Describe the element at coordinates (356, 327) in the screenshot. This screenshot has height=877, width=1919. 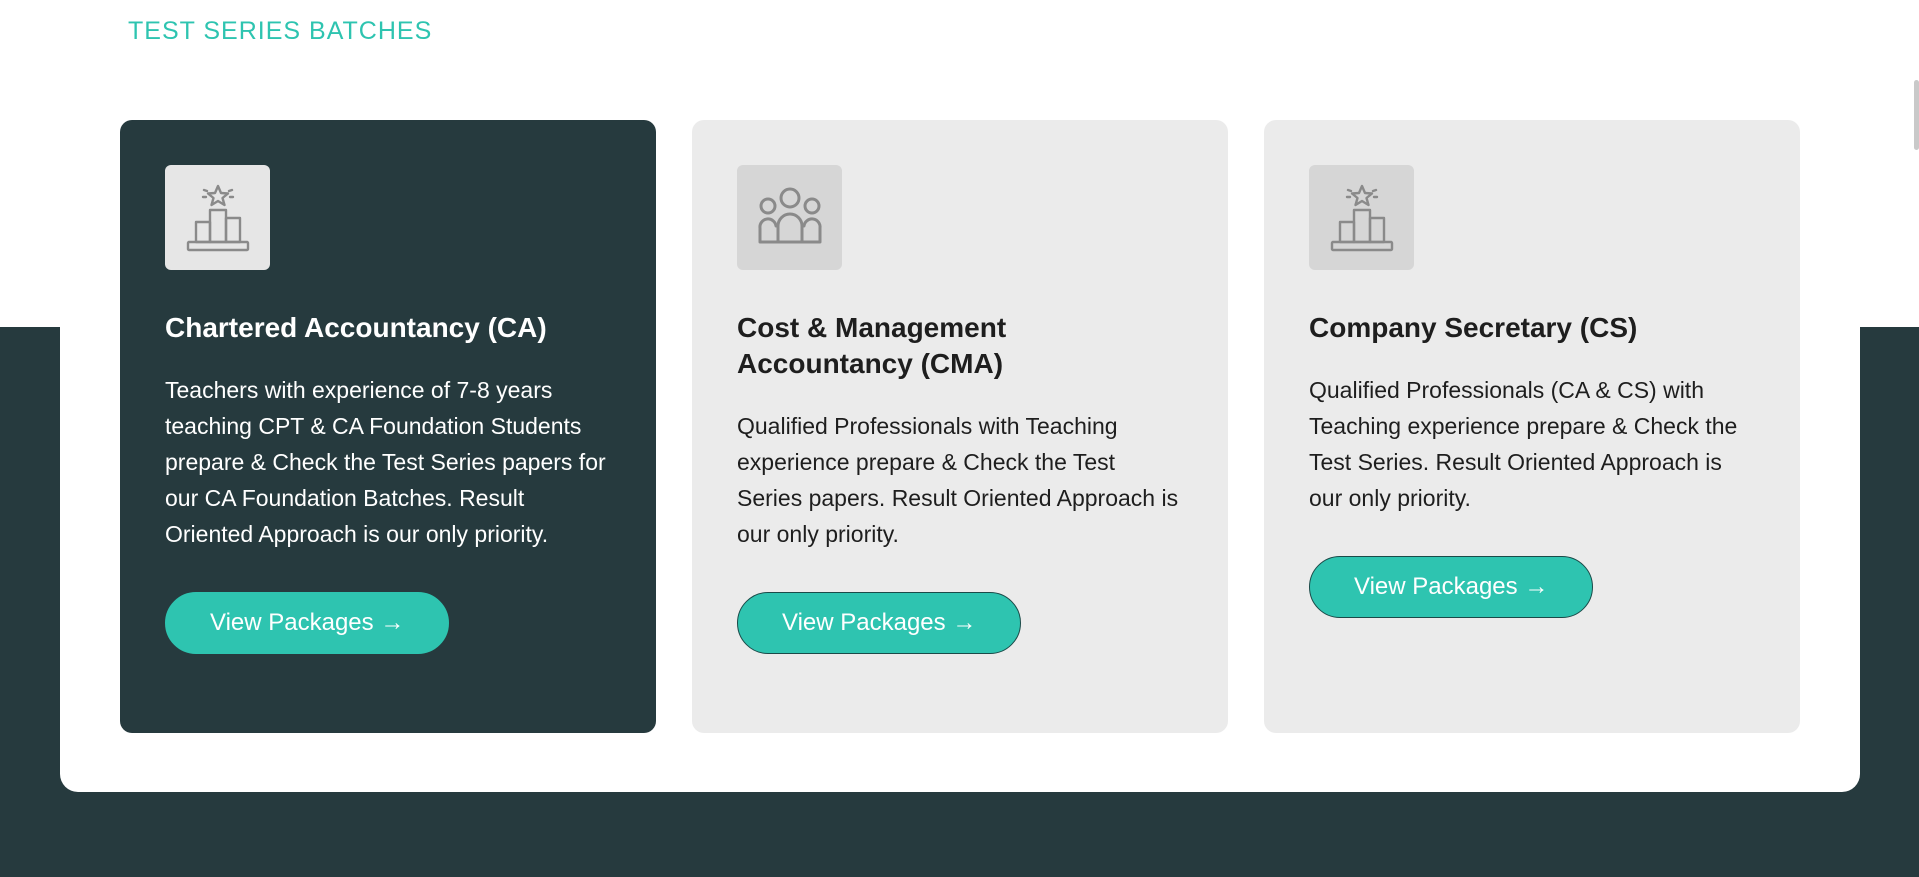
I see `card-title: Chartered Accountancy (CA)` at that location.